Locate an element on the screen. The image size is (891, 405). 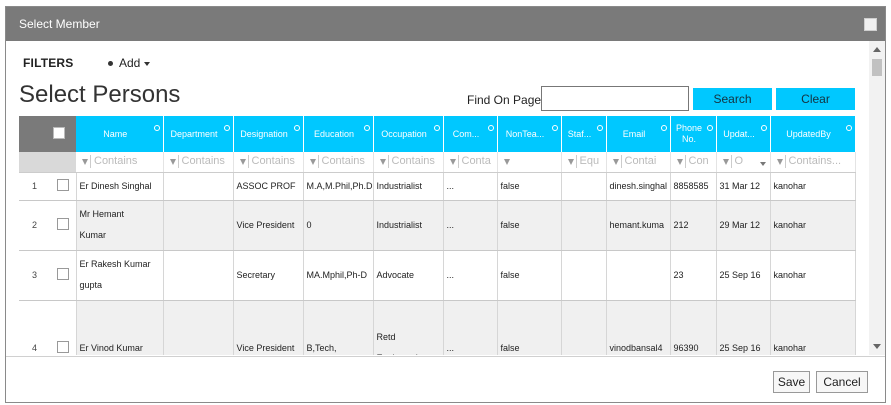
find-on-page-label: Find On Page is located at coordinates (504, 100).